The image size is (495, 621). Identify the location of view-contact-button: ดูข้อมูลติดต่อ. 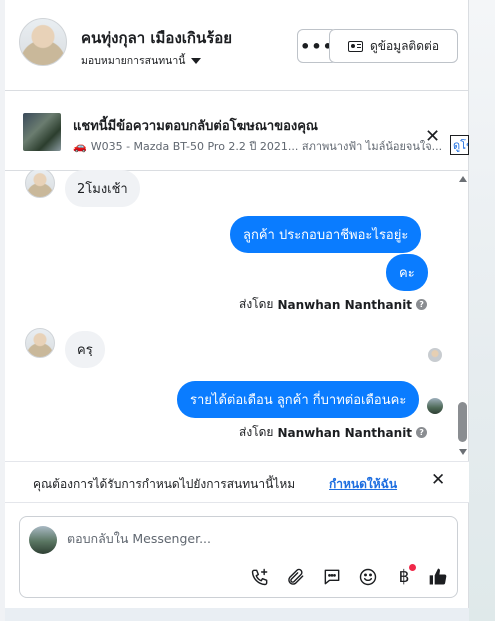
(393, 46).